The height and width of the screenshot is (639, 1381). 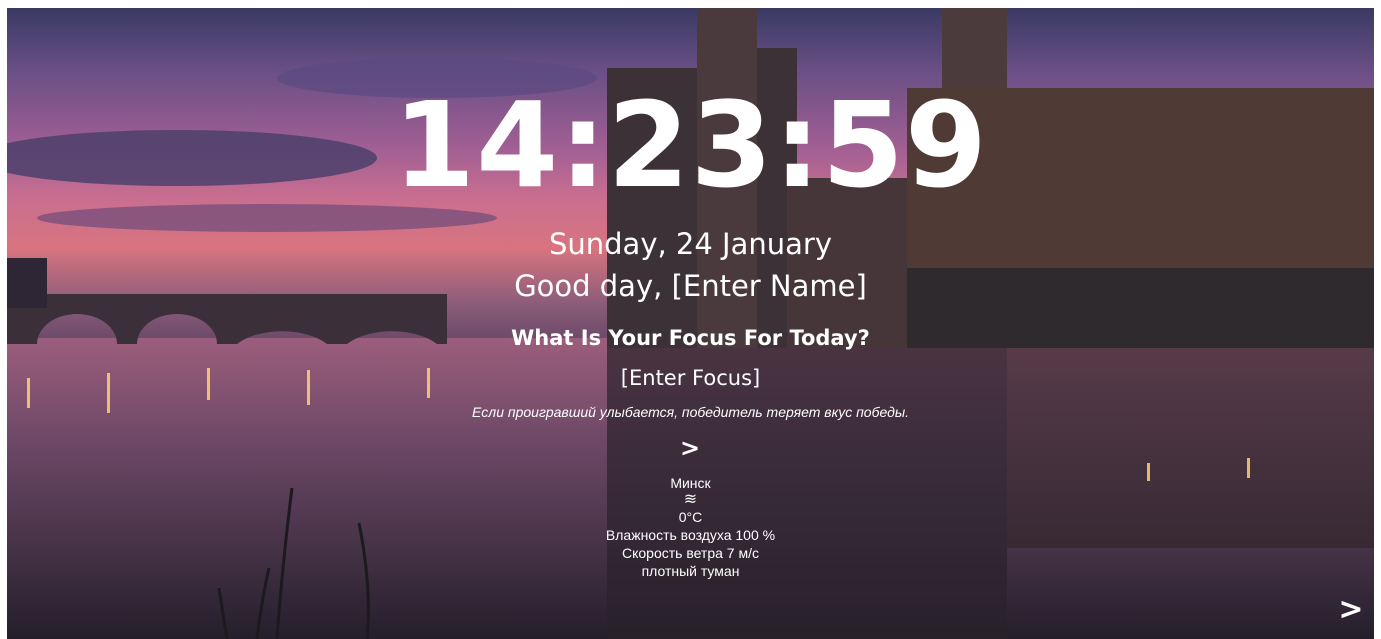 What do you see at coordinates (690, 483) in the screenshot?
I see `weather-city: Минск` at bounding box center [690, 483].